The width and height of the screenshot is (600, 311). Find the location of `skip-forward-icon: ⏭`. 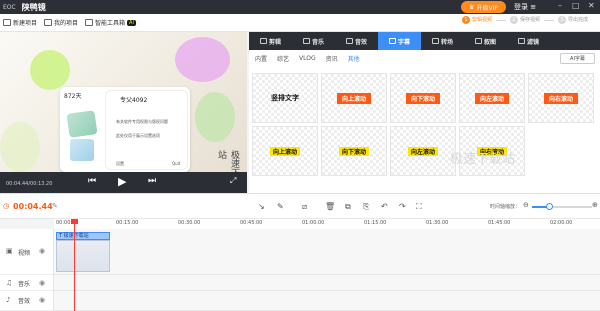

skip-forward-icon: ⏭ is located at coordinates (152, 181).